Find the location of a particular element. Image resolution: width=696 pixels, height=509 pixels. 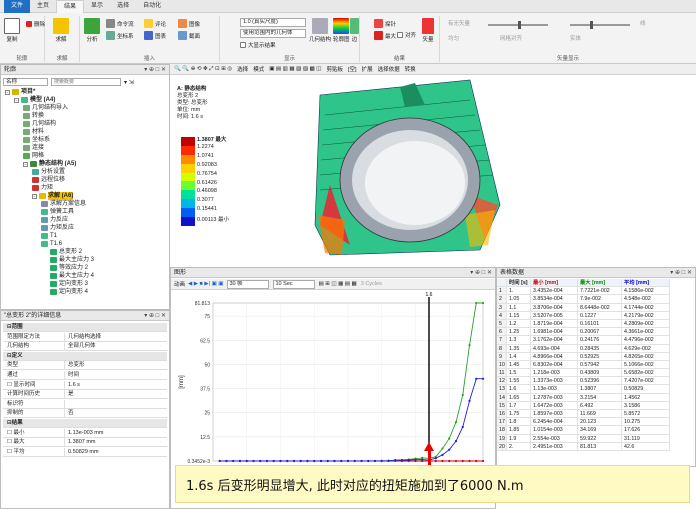

tree-node: 定向变形 4 is located at coordinates (69, 292).